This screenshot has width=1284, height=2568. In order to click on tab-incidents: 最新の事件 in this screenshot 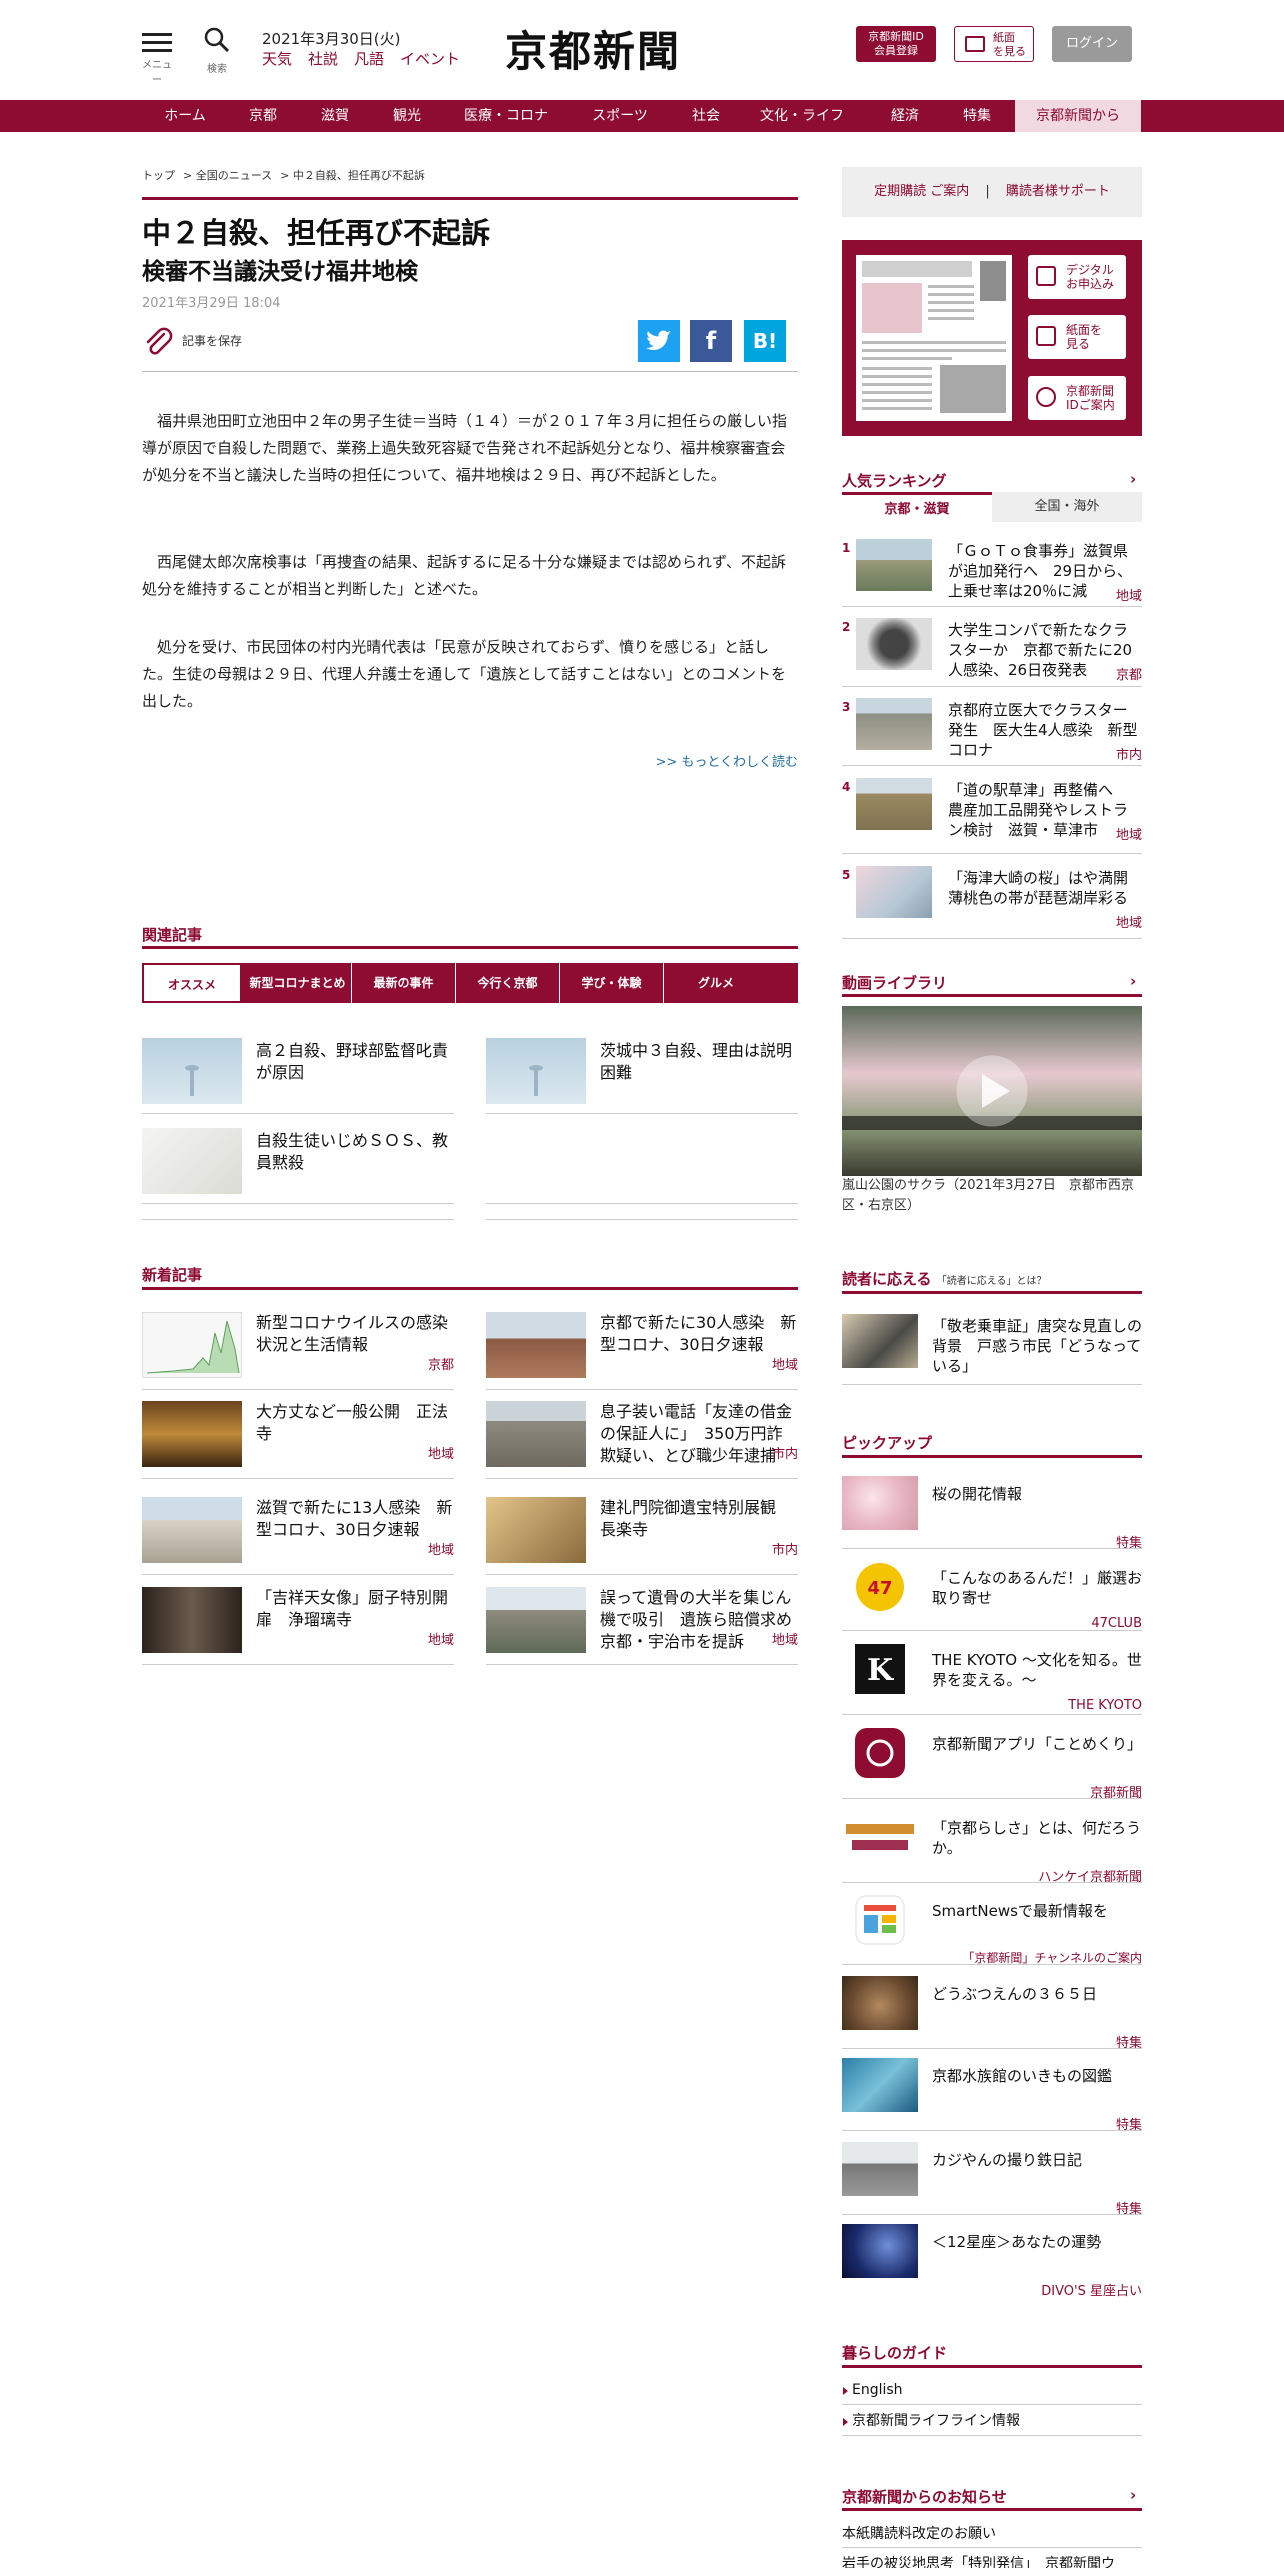, I will do `click(404, 983)`.